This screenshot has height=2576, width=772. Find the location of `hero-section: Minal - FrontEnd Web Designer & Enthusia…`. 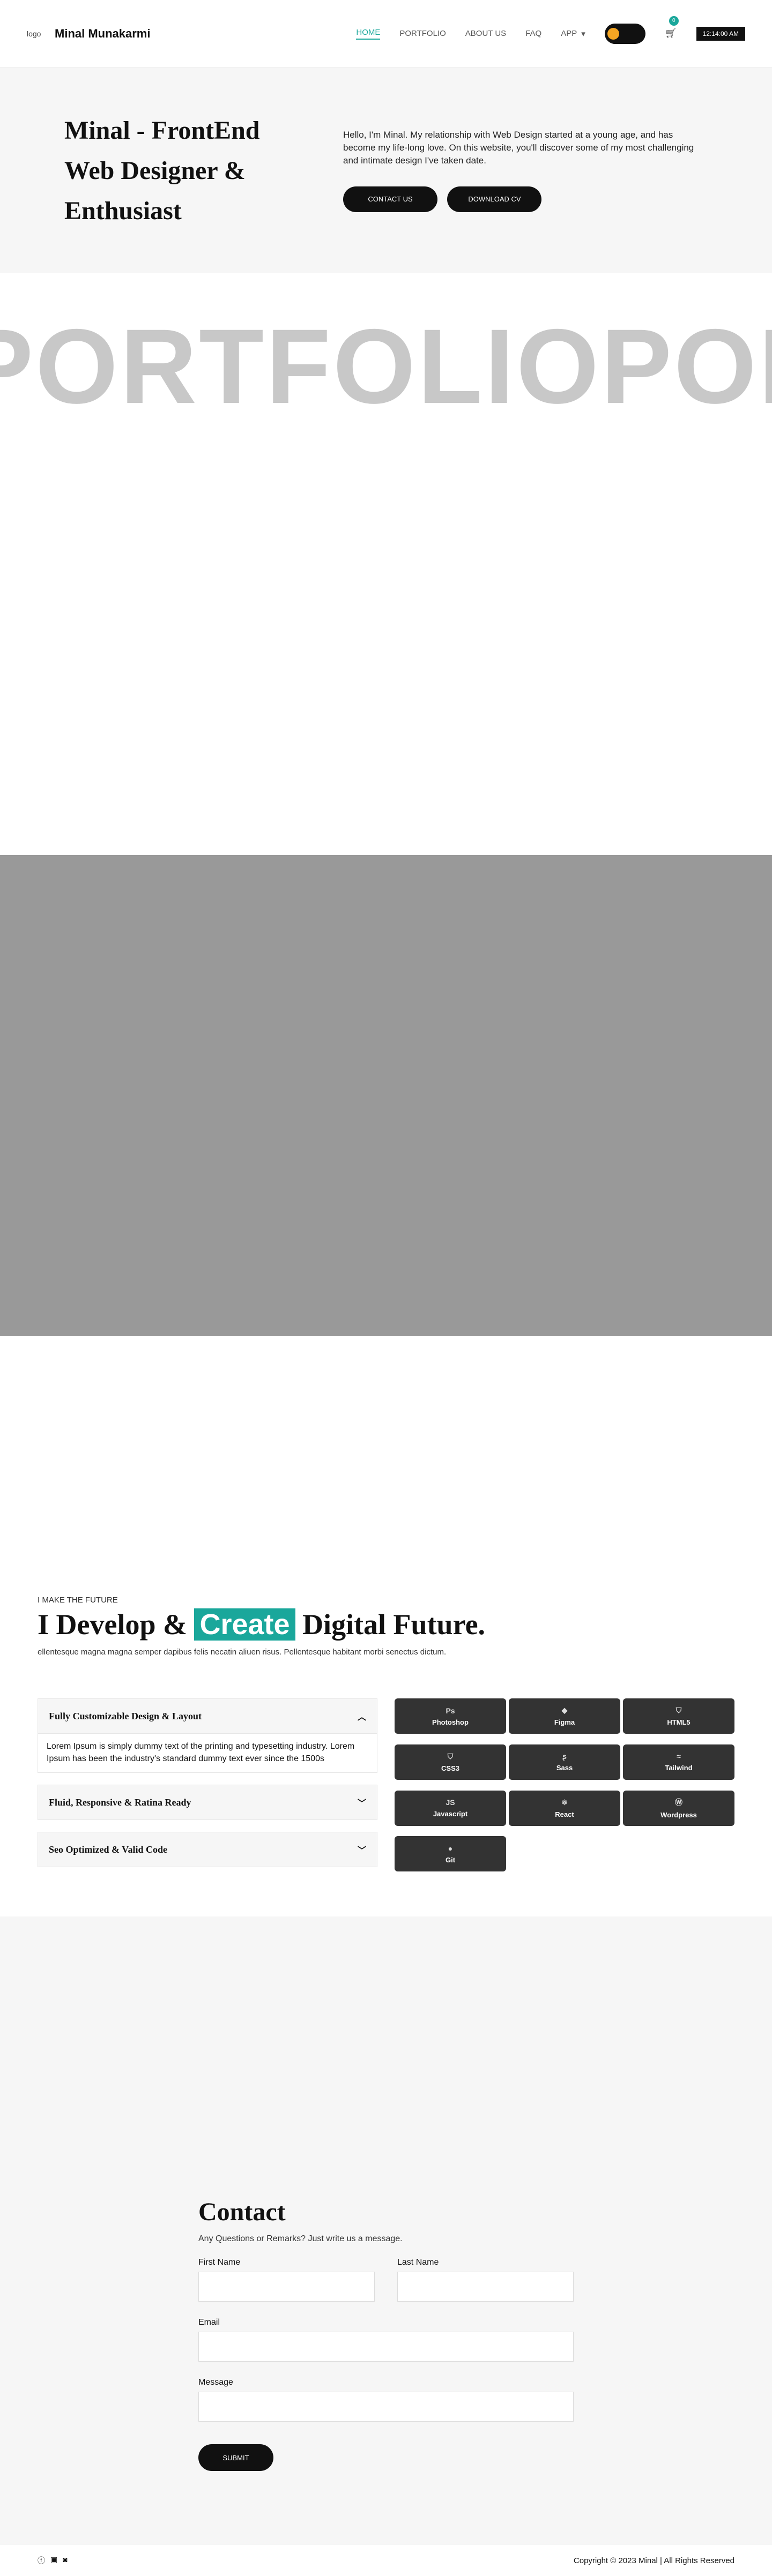

hero-section: Minal - FrontEnd Web Designer & Enthusia… is located at coordinates (386, 170).